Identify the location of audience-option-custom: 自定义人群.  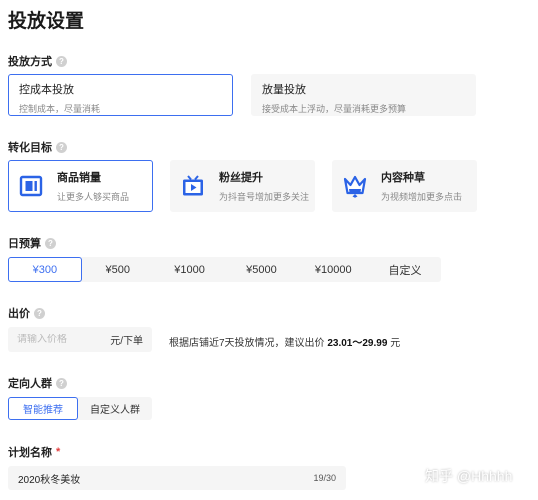
(115, 408).